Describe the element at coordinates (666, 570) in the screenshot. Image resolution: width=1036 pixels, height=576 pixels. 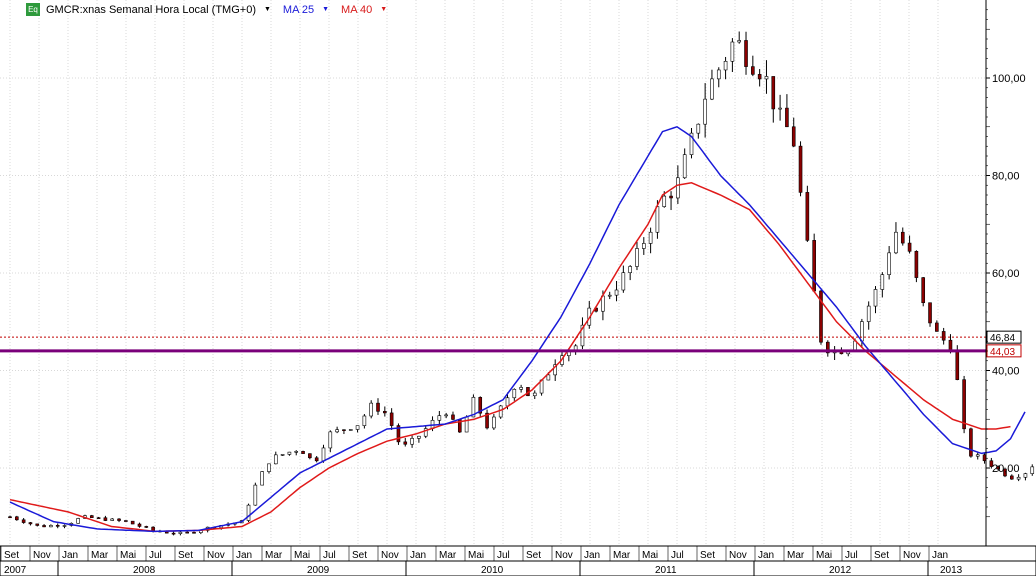
I see `x-year-label: 2011` at that location.